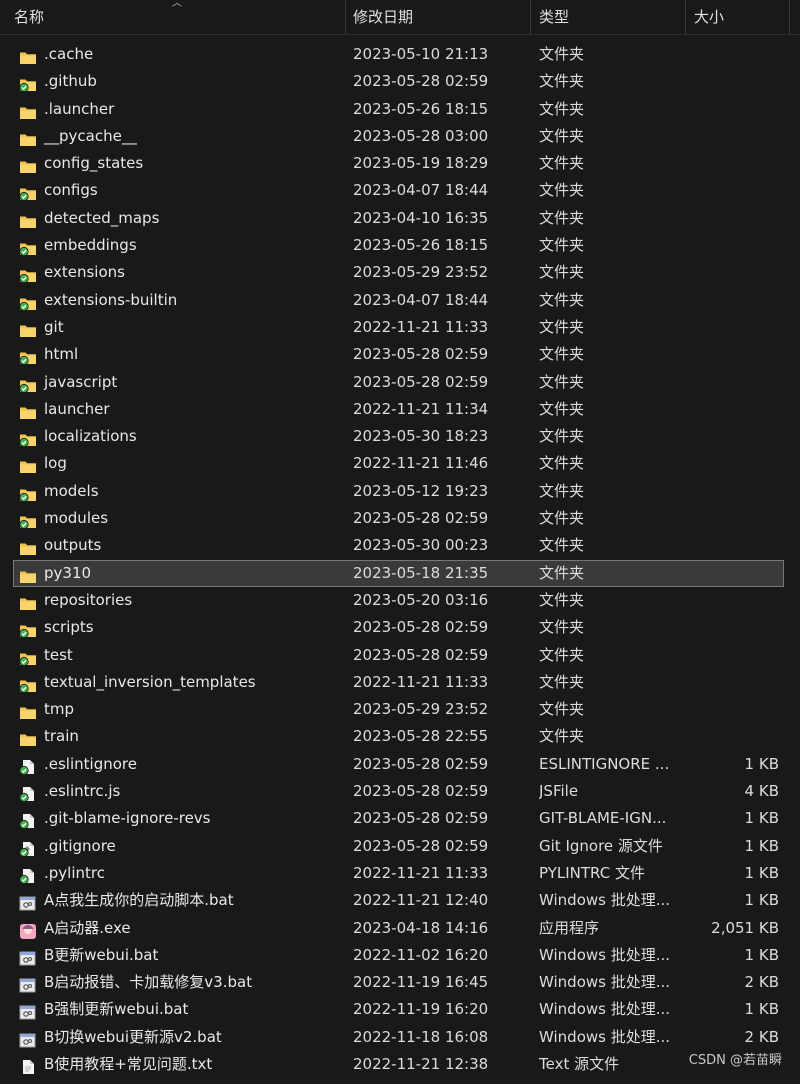 This screenshot has width=800, height=1084. I want to click on file-row: javascript 2023-05-28 02:59 文件夹, so click(400, 382).